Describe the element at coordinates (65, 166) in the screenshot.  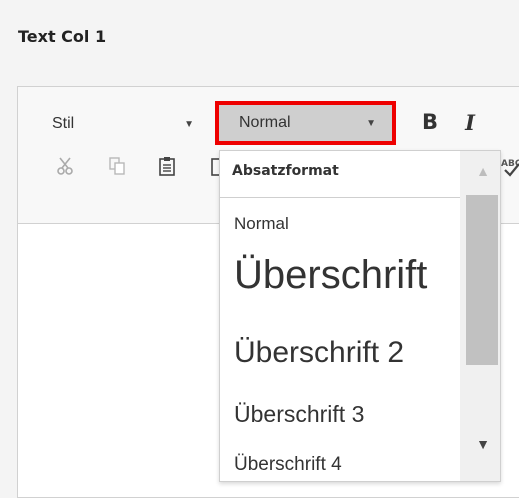
I see `cut-icon` at that location.